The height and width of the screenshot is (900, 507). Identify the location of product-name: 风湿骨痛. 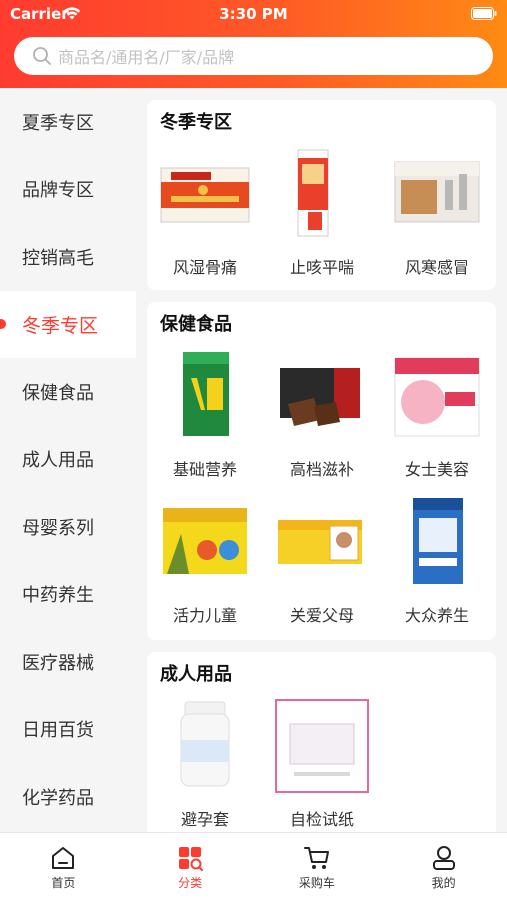
(204, 267).